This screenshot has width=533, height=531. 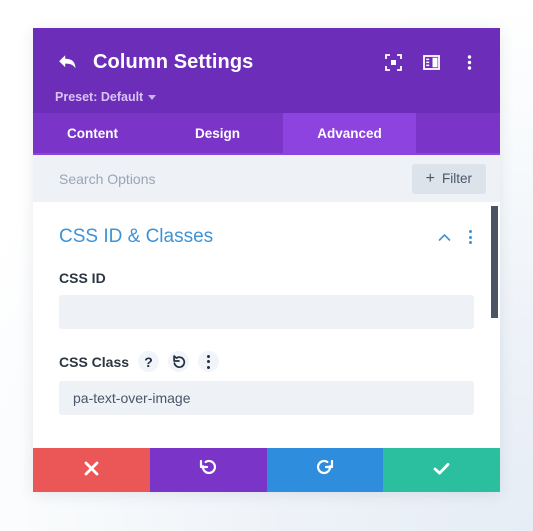 I want to click on tab-content: Content, so click(x=92, y=133).